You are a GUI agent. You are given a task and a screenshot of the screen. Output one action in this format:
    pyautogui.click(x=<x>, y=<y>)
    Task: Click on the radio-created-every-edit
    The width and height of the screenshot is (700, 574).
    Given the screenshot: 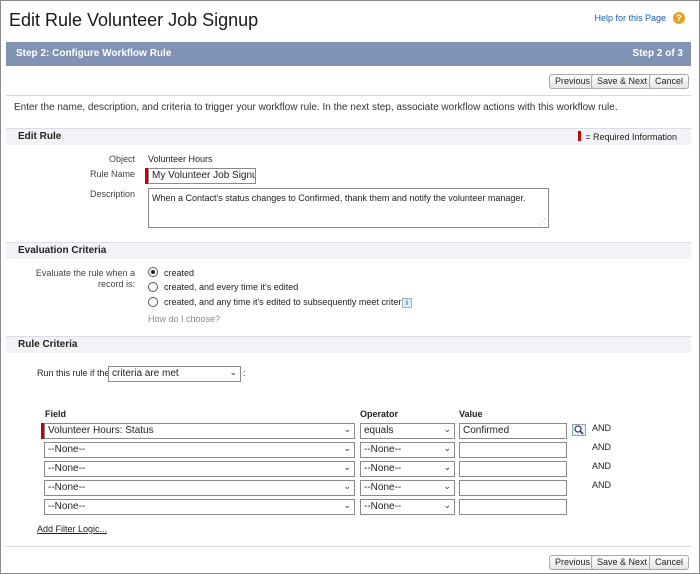 What is the action you would take?
    pyautogui.click(x=153, y=287)
    